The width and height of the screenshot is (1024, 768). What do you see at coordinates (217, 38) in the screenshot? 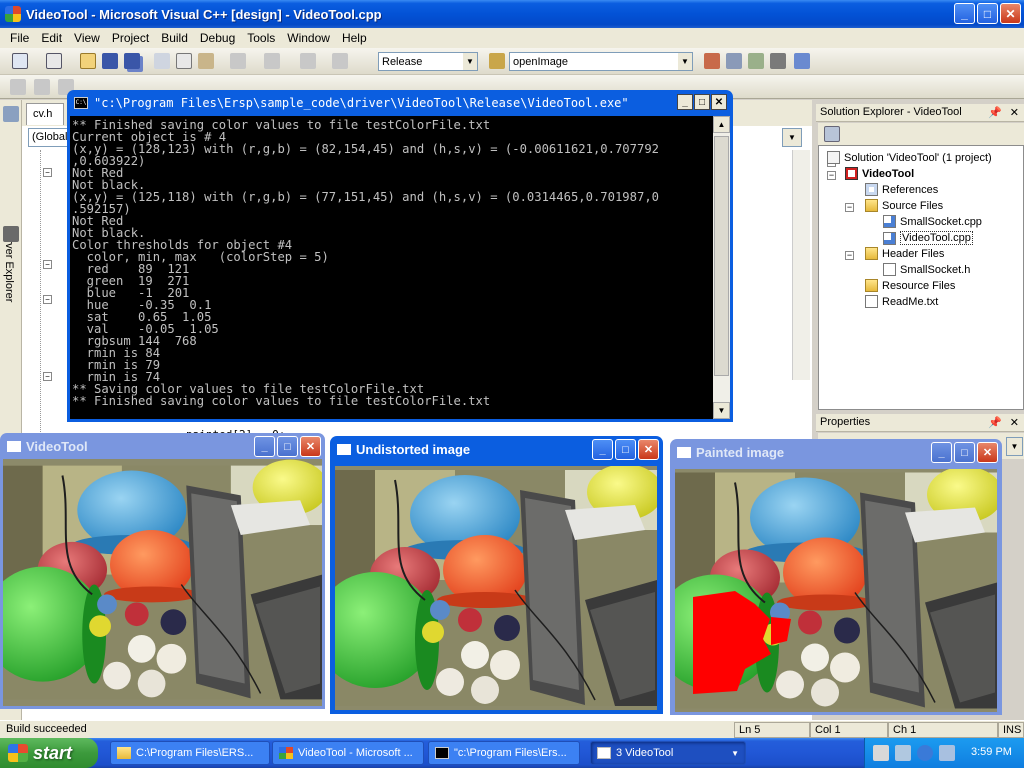
I see `menu-debug: Debug` at bounding box center [217, 38].